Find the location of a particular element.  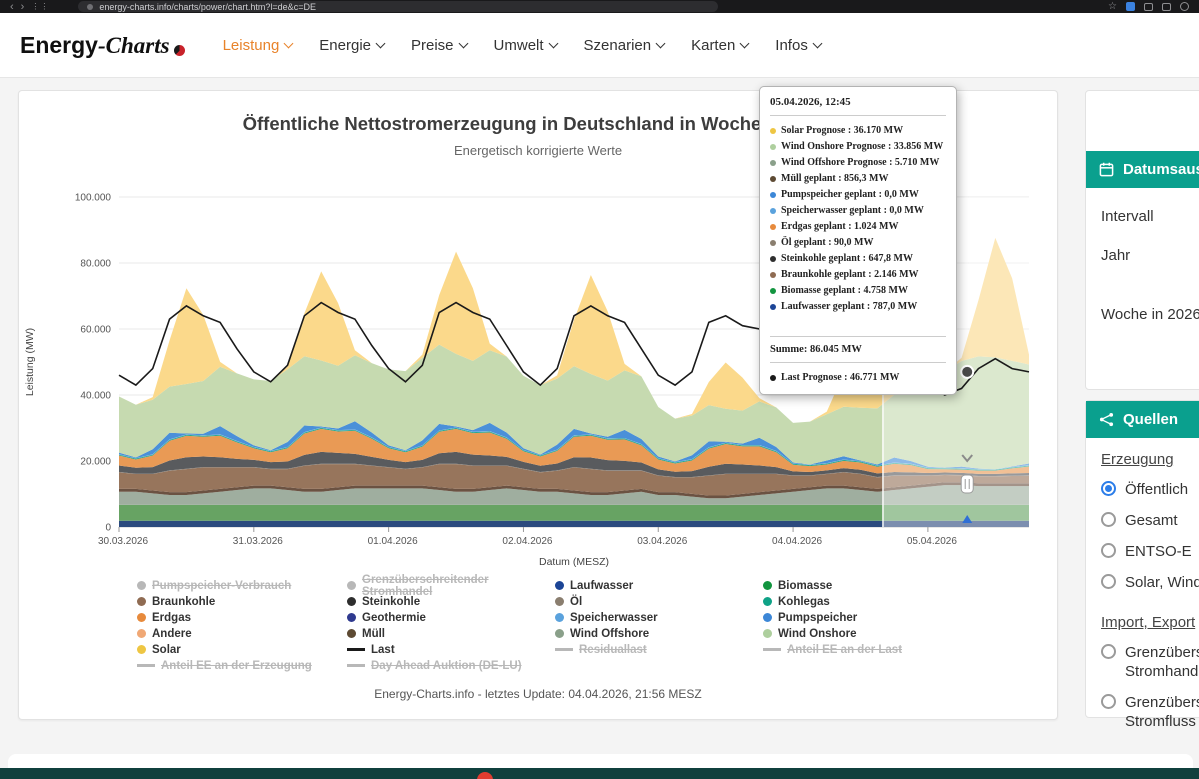

nav-item-umwelt: Umwelt is located at coordinates (526, 45).